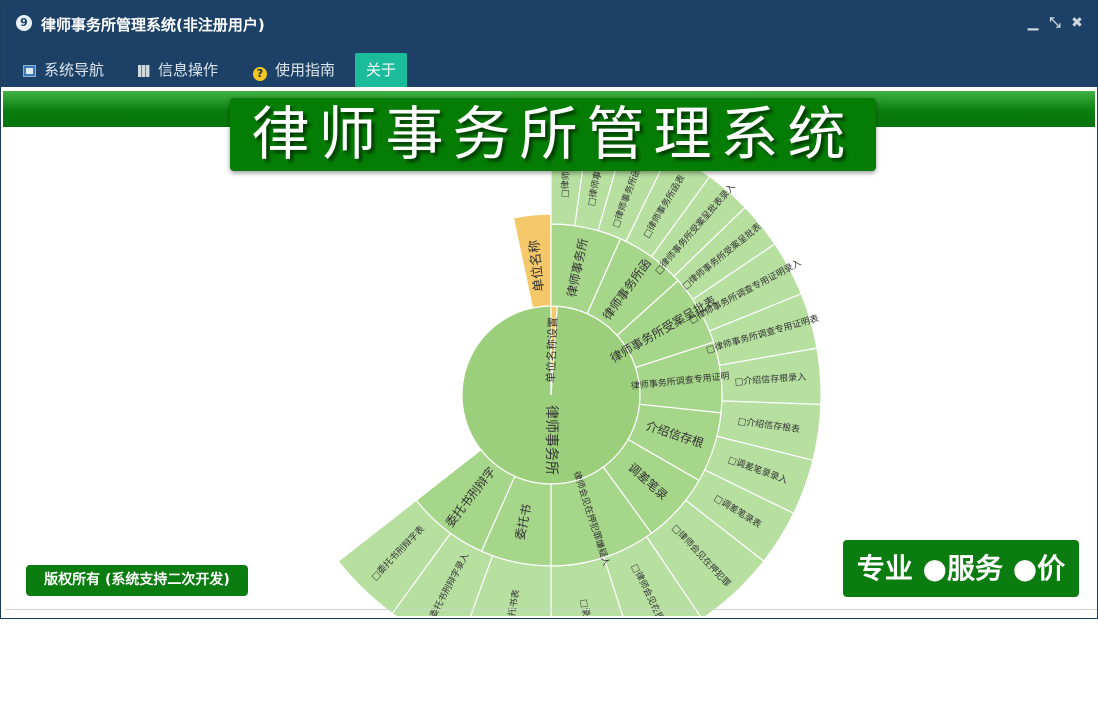  I want to click on menu-system-nav-label: 系统导航, so click(74, 70).